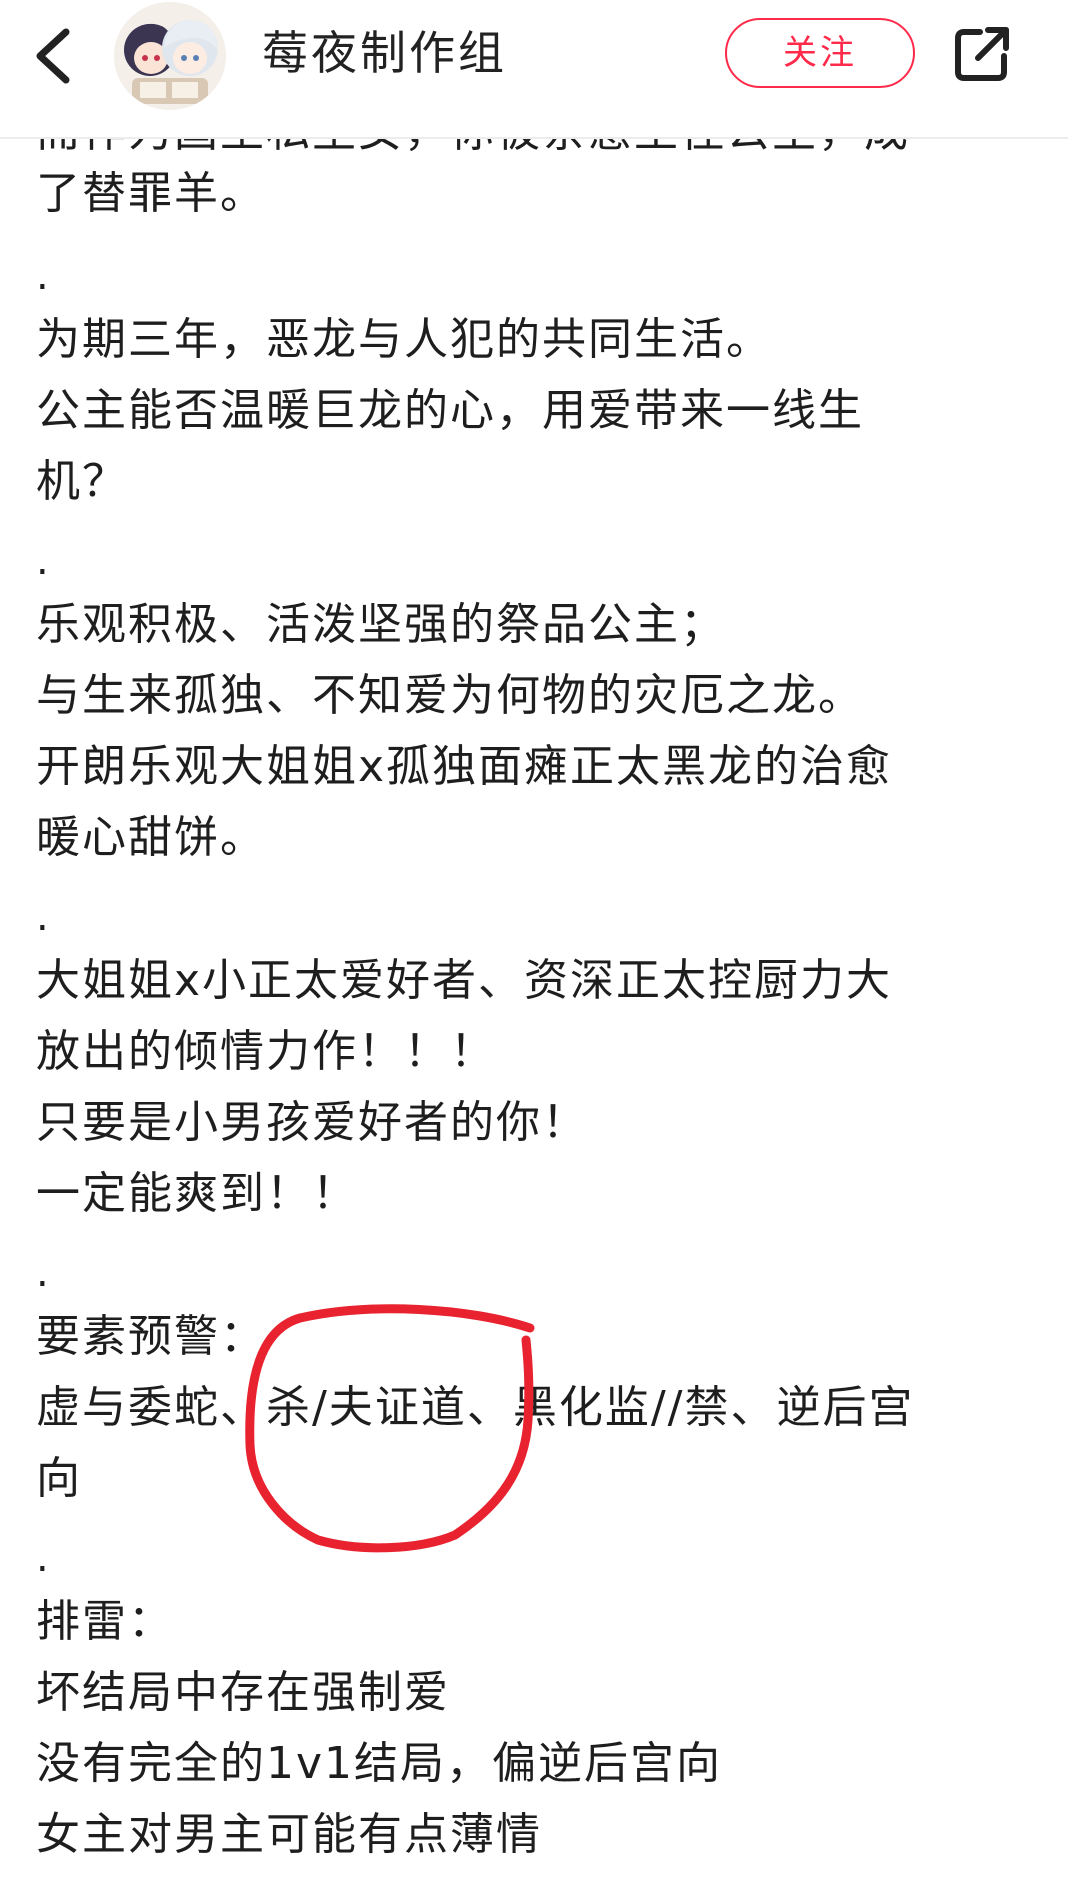 The height and width of the screenshot is (1896, 1068). I want to click on share-icon, so click(982, 54).